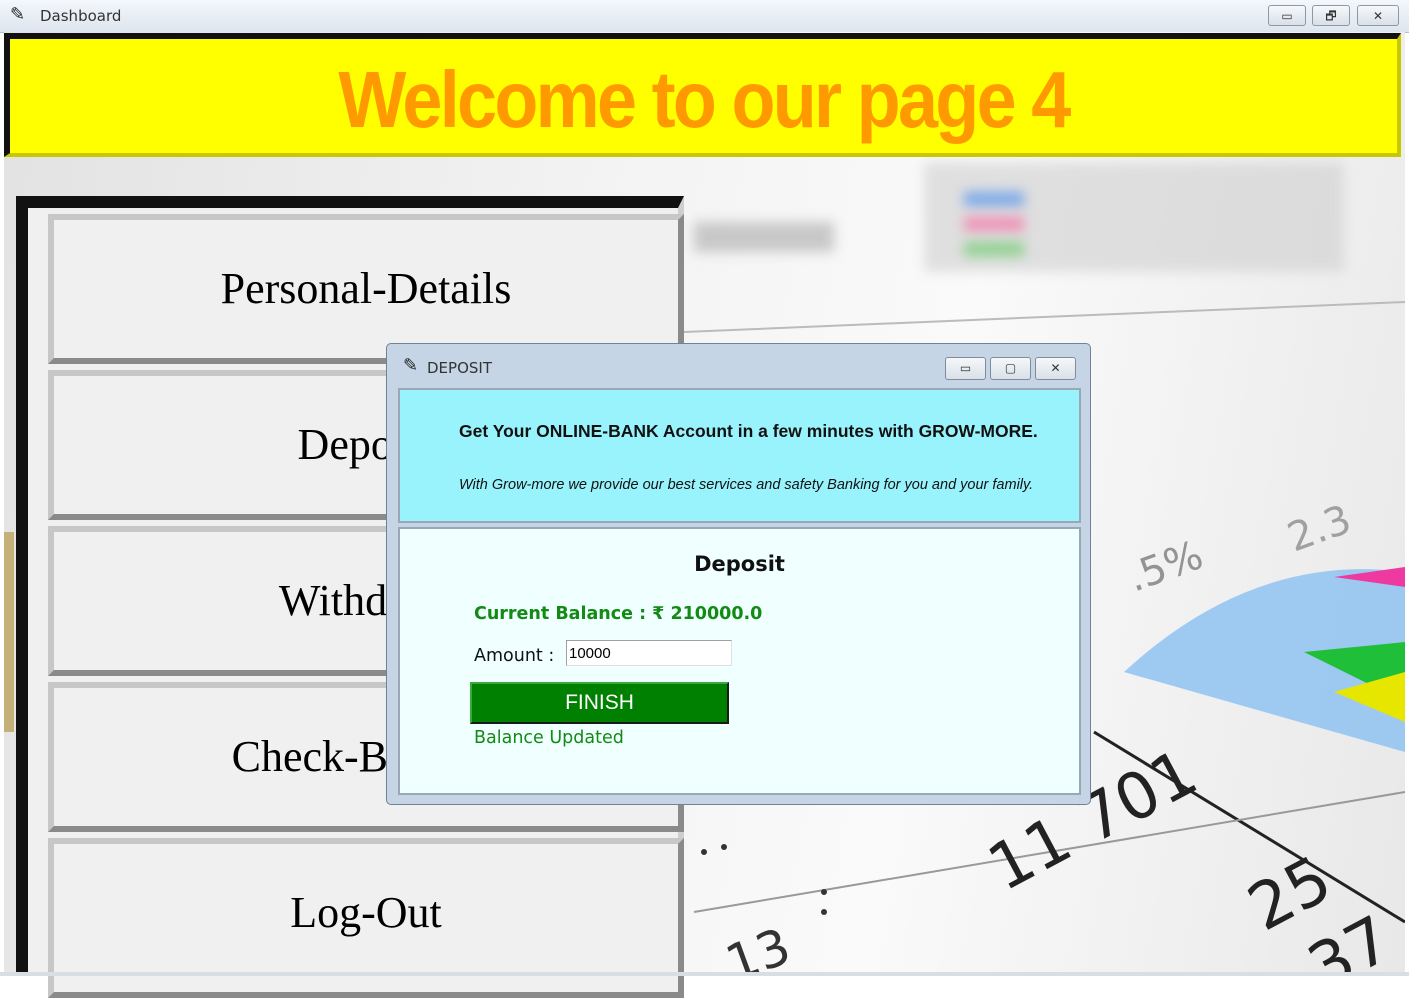  What do you see at coordinates (739, 564) in the screenshot?
I see `form-title: Deposit` at bounding box center [739, 564].